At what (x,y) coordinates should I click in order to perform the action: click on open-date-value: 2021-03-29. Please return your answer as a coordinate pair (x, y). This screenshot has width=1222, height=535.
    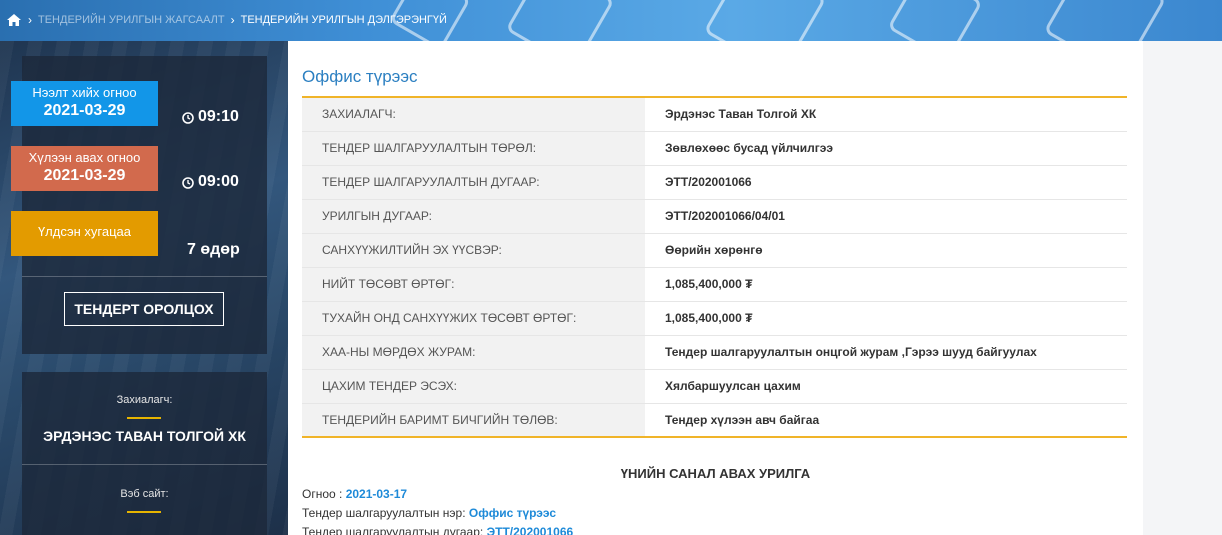
    Looking at the image, I should click on (84, 110).